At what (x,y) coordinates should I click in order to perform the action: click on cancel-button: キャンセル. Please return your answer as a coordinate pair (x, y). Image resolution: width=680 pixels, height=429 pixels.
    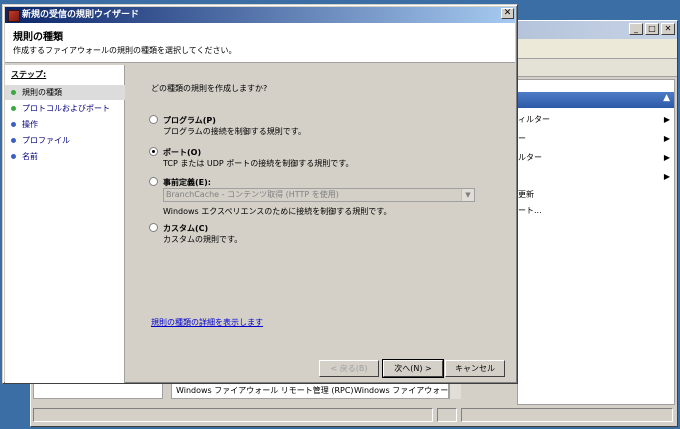
    Looking at the image, I should click on (475, 368).